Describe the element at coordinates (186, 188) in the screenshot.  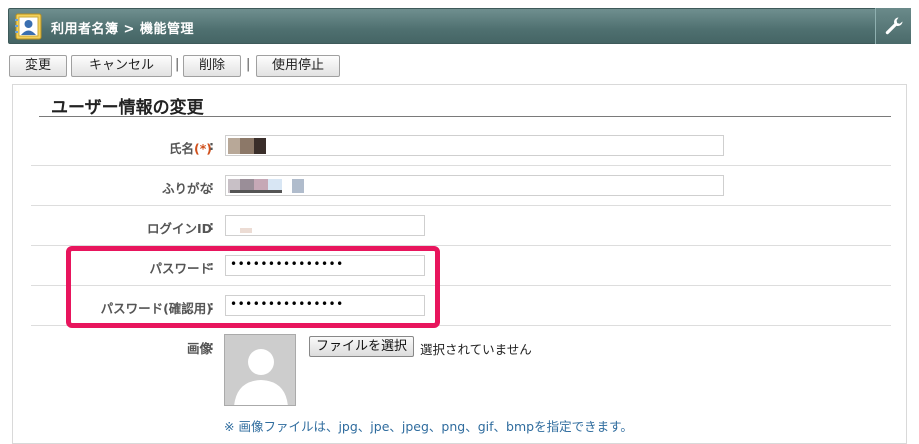
I see `furigana-label: ふりがな` at that location.